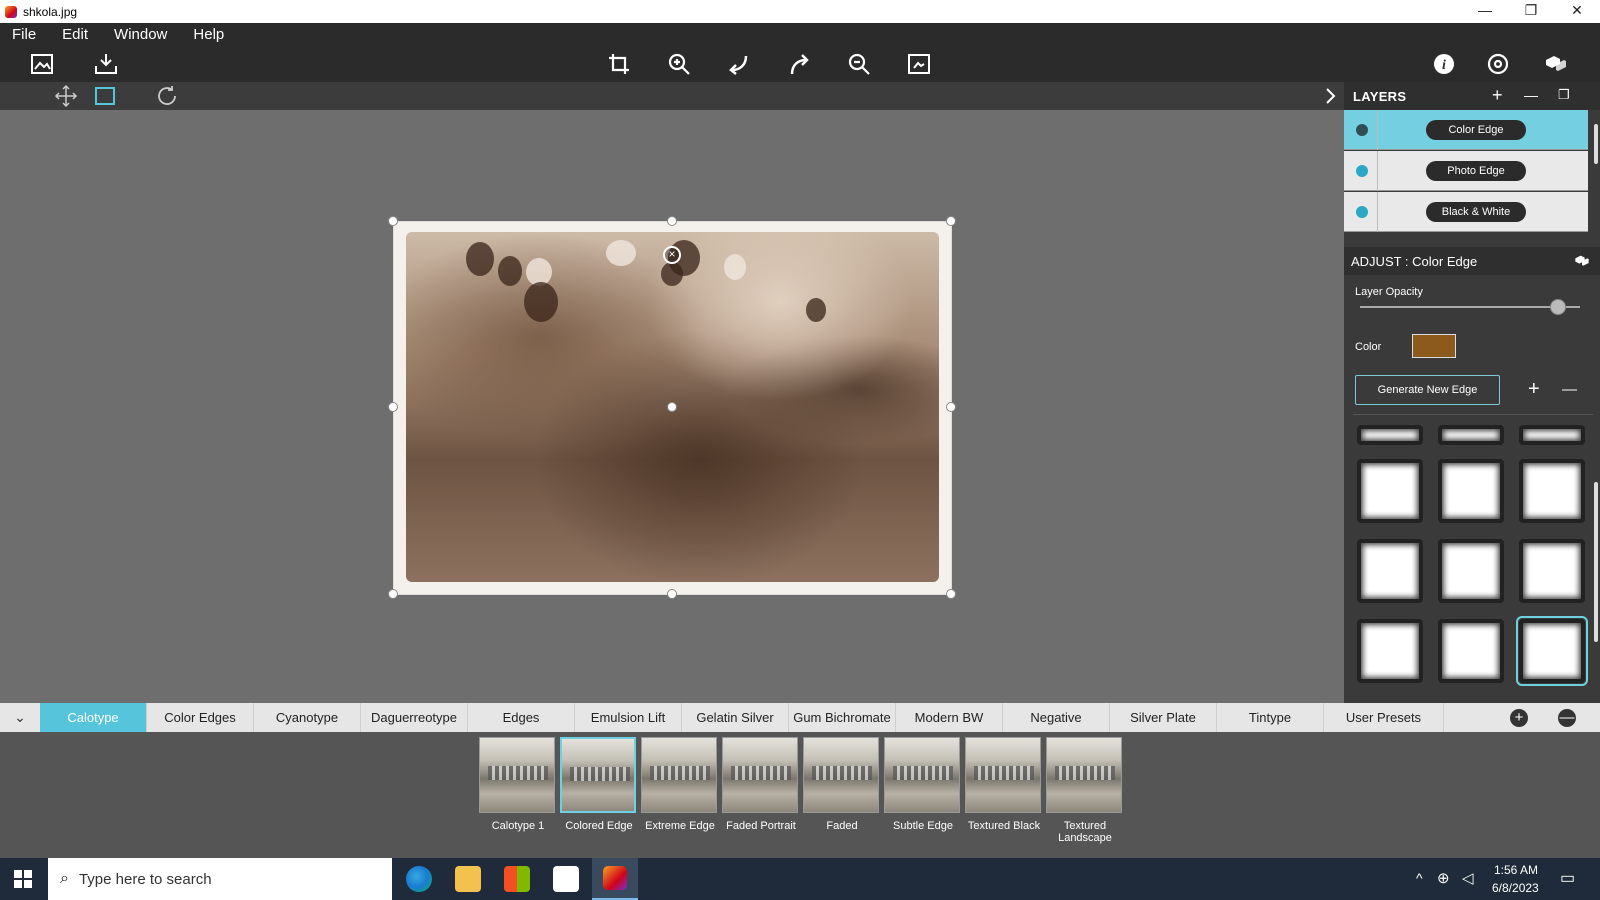 The width and height of the screenshot is (1600, 900). Describe the element at coordinates (842, 717) in the screenshot. I see `tab-gum-bichromate: Gum Bichromate` at that location.